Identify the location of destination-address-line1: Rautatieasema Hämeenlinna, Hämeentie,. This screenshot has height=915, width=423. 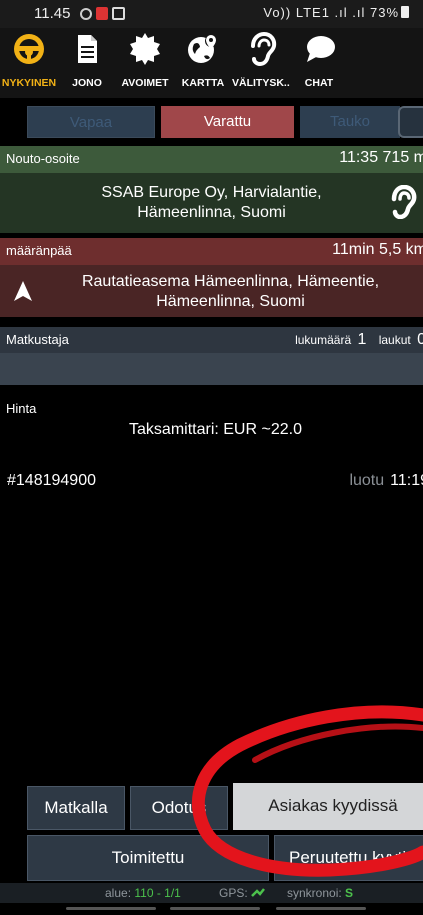
(230, 281).